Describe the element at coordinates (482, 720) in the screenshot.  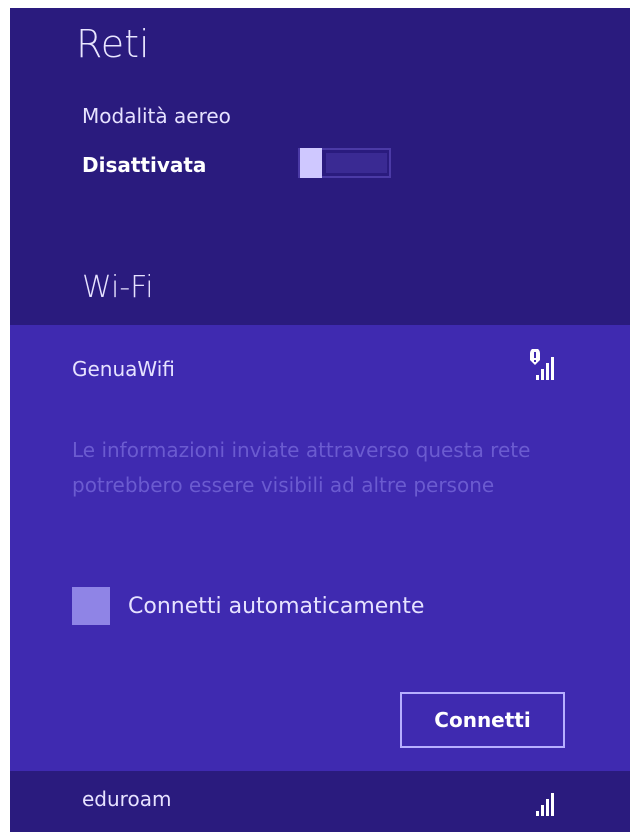
I see `connect-button: Connetti` at that location.